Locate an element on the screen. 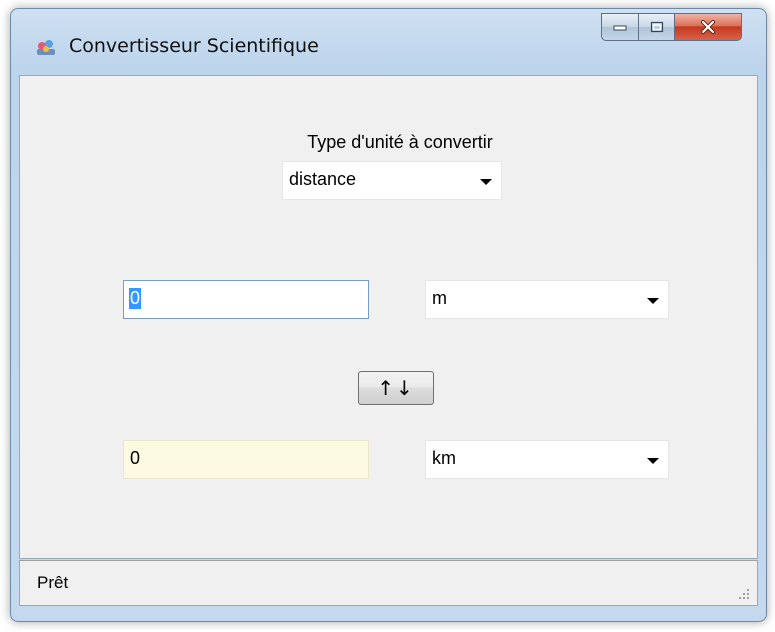 This screenshot has width=775, height=632. target-unit-value: km is located at coordinates (444, 458).